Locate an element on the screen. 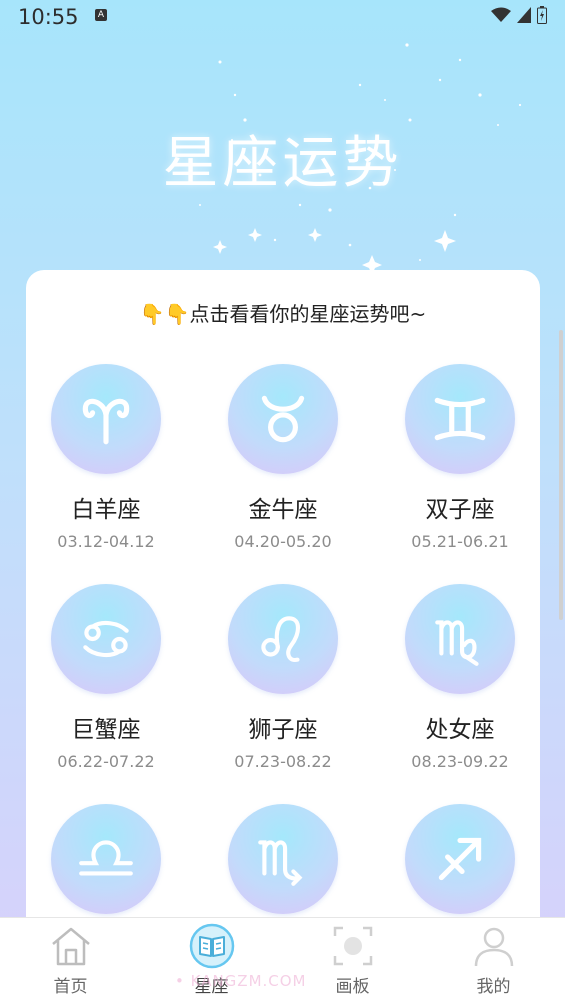  tab-home: 首页 is located at coordinates (70, 961).